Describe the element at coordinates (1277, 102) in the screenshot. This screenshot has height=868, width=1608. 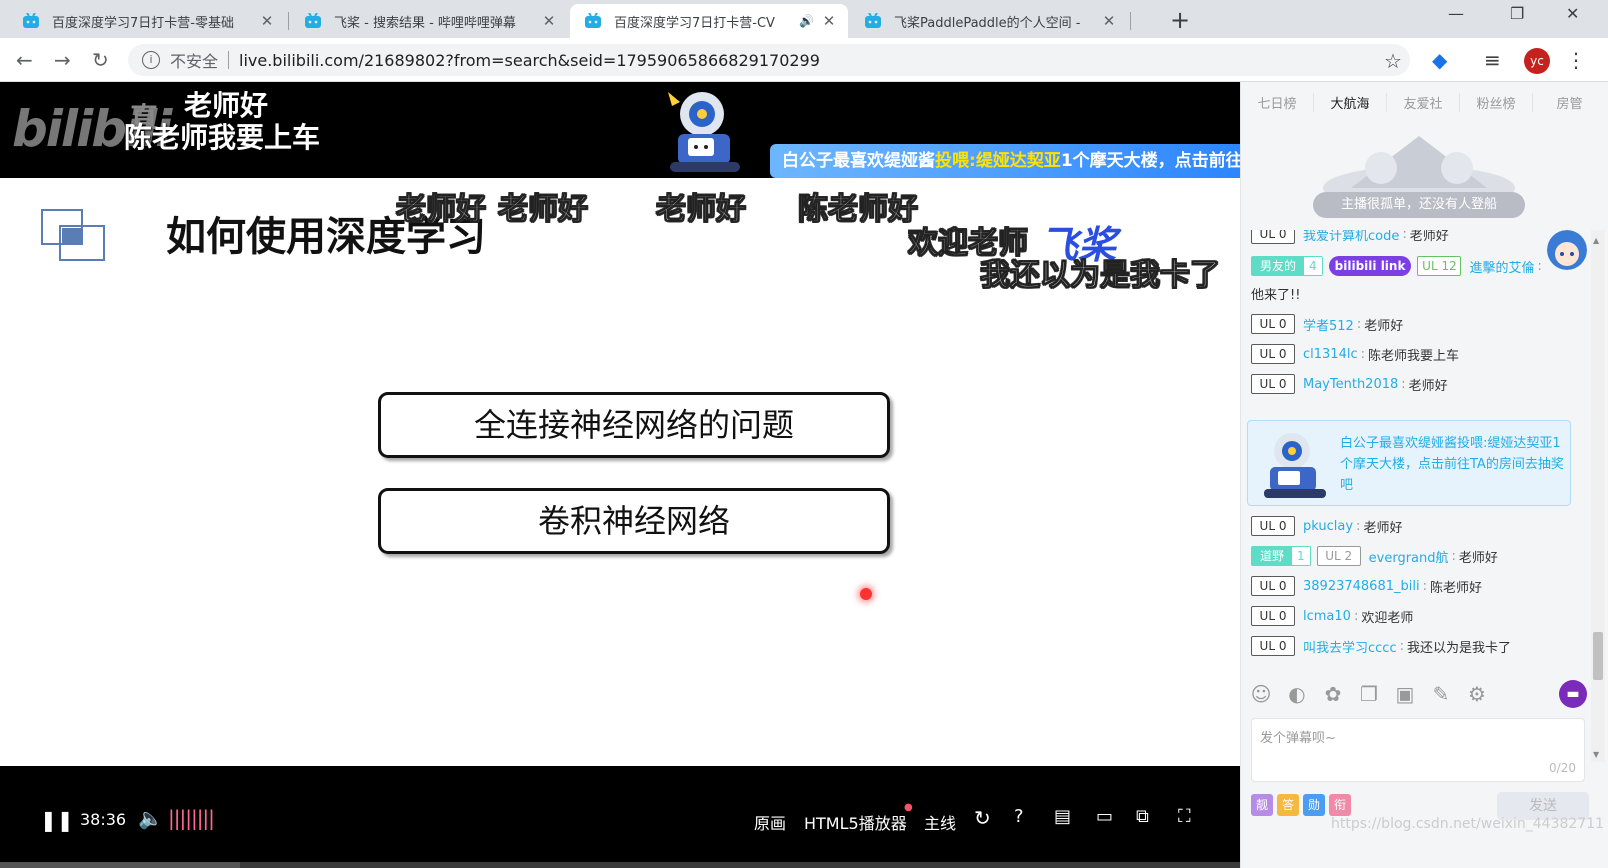
I see `tab-seven-day: 七日榜` at that location.